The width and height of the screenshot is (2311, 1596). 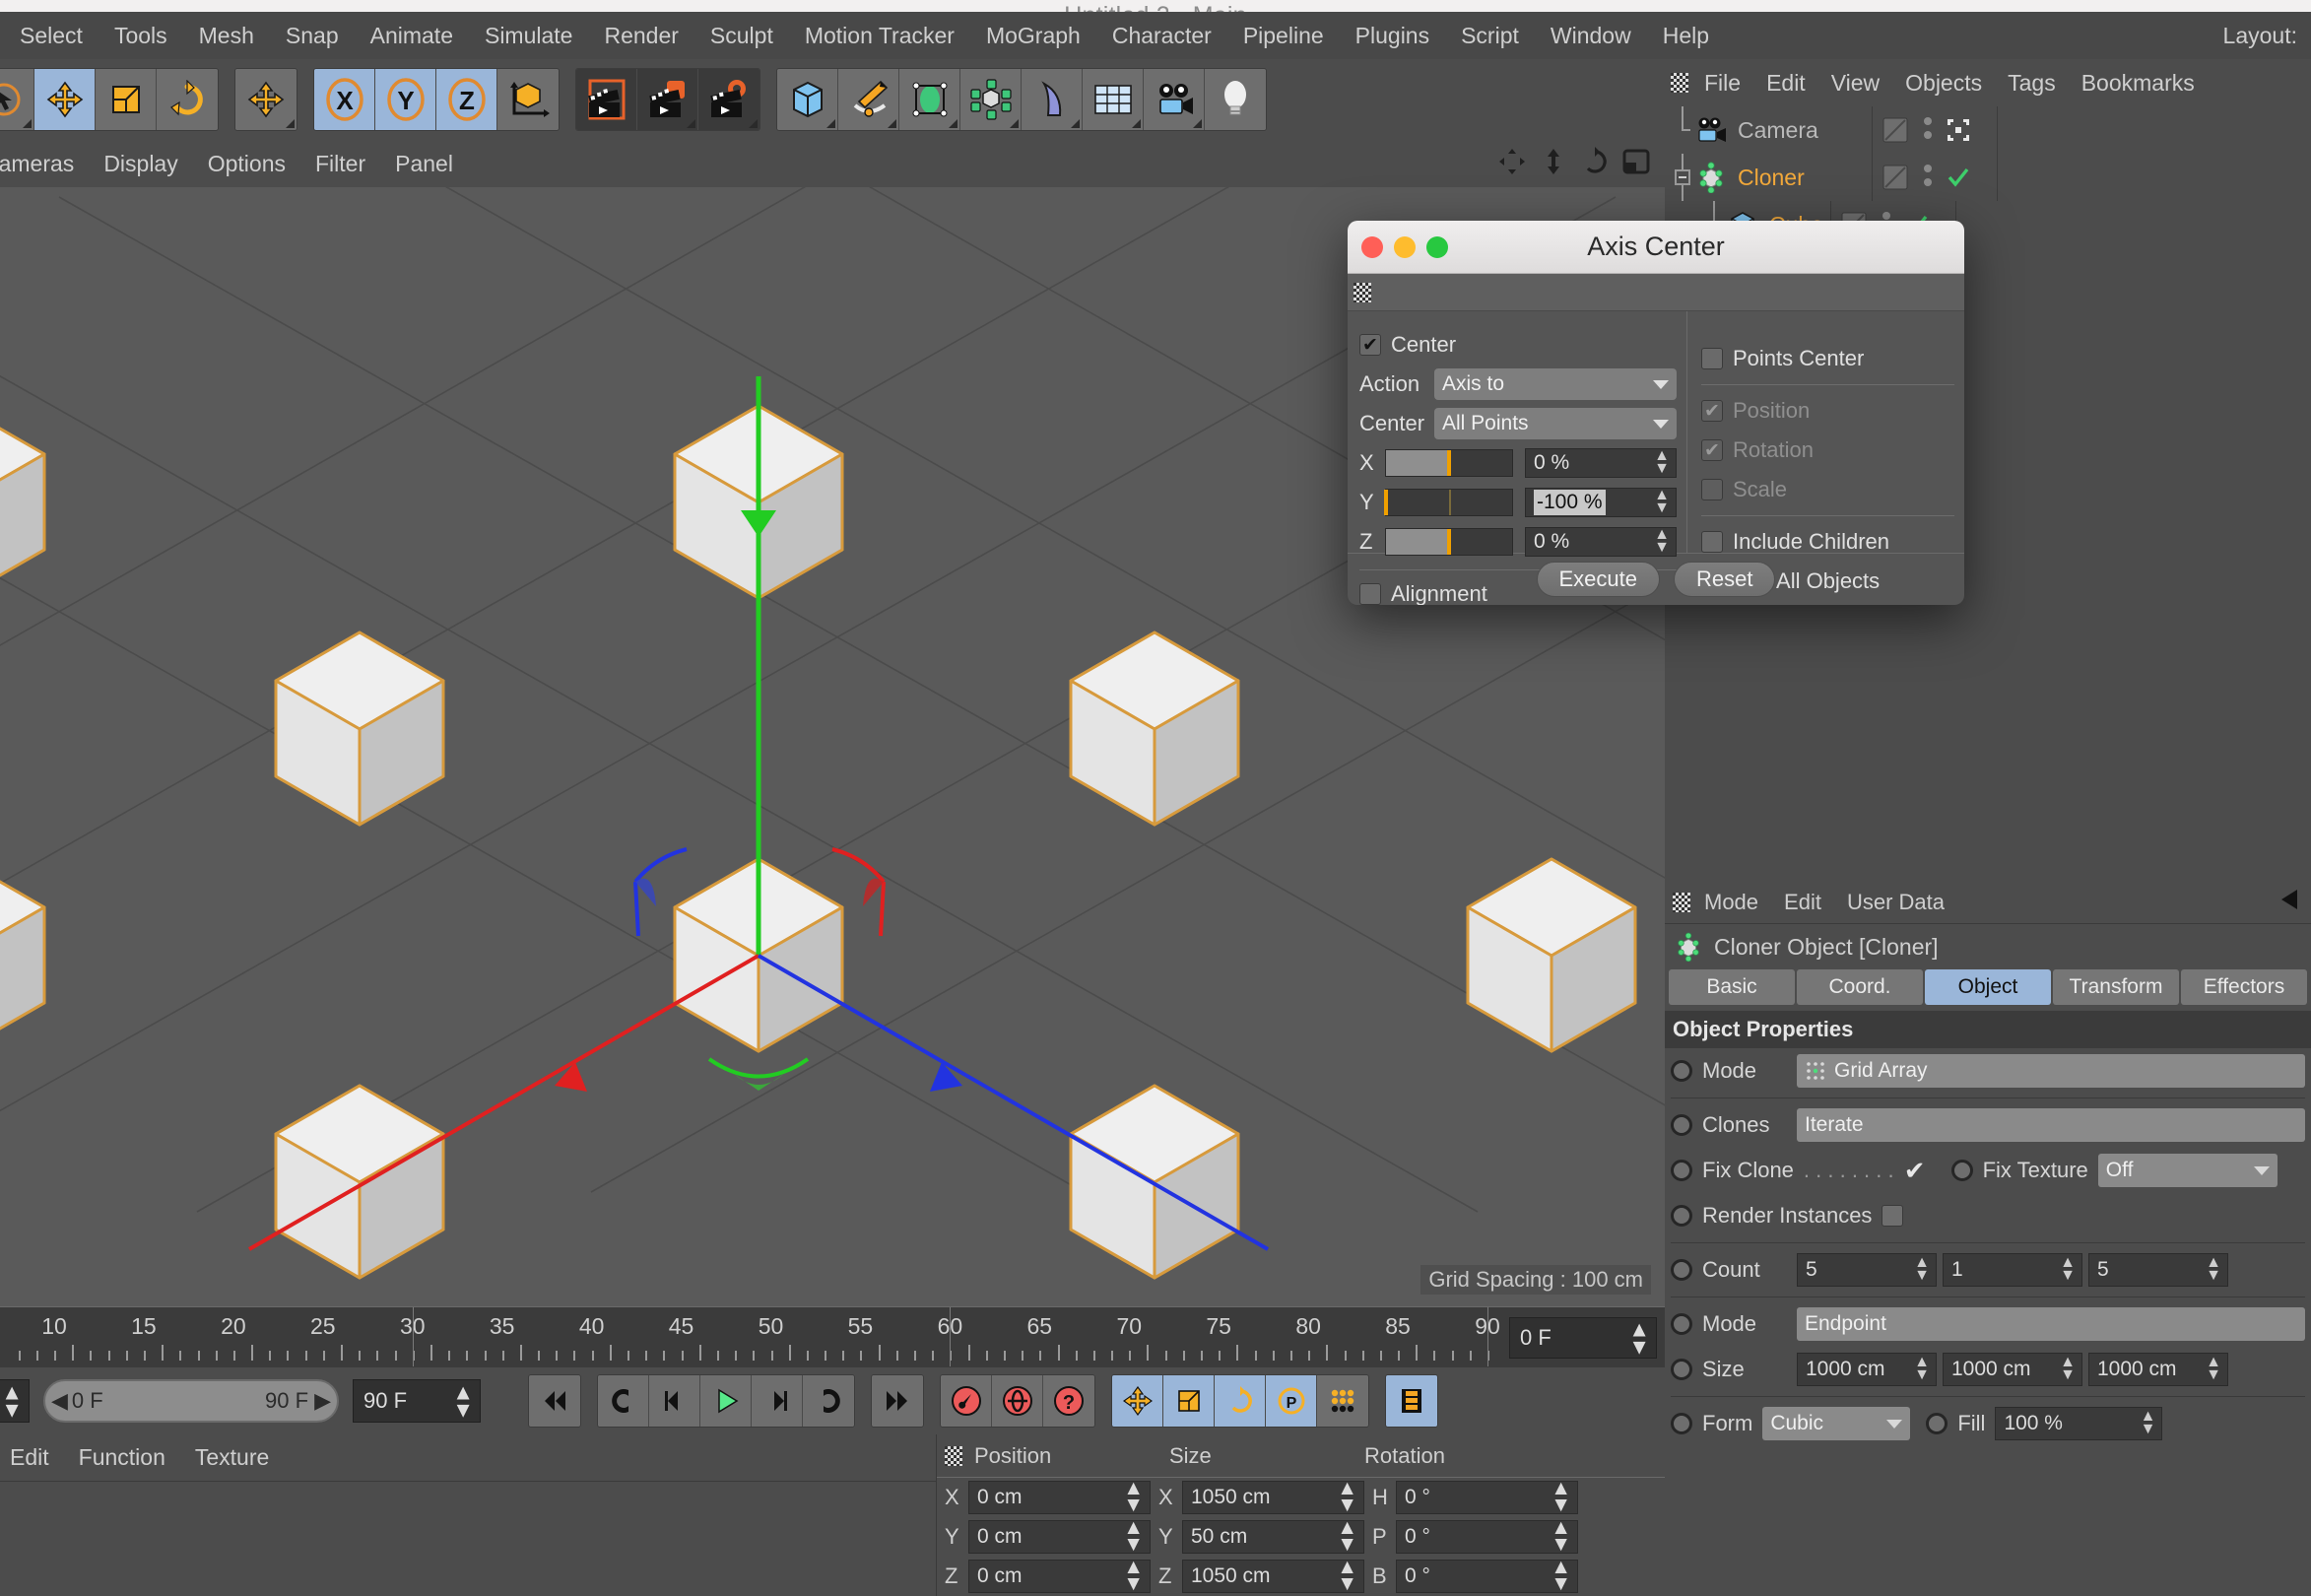 What do you see at coordinates (2012, 1270) in the screenshot?
I see `count-y-field: 1 ▲ ▼` at bounding box center [2012, 1270].